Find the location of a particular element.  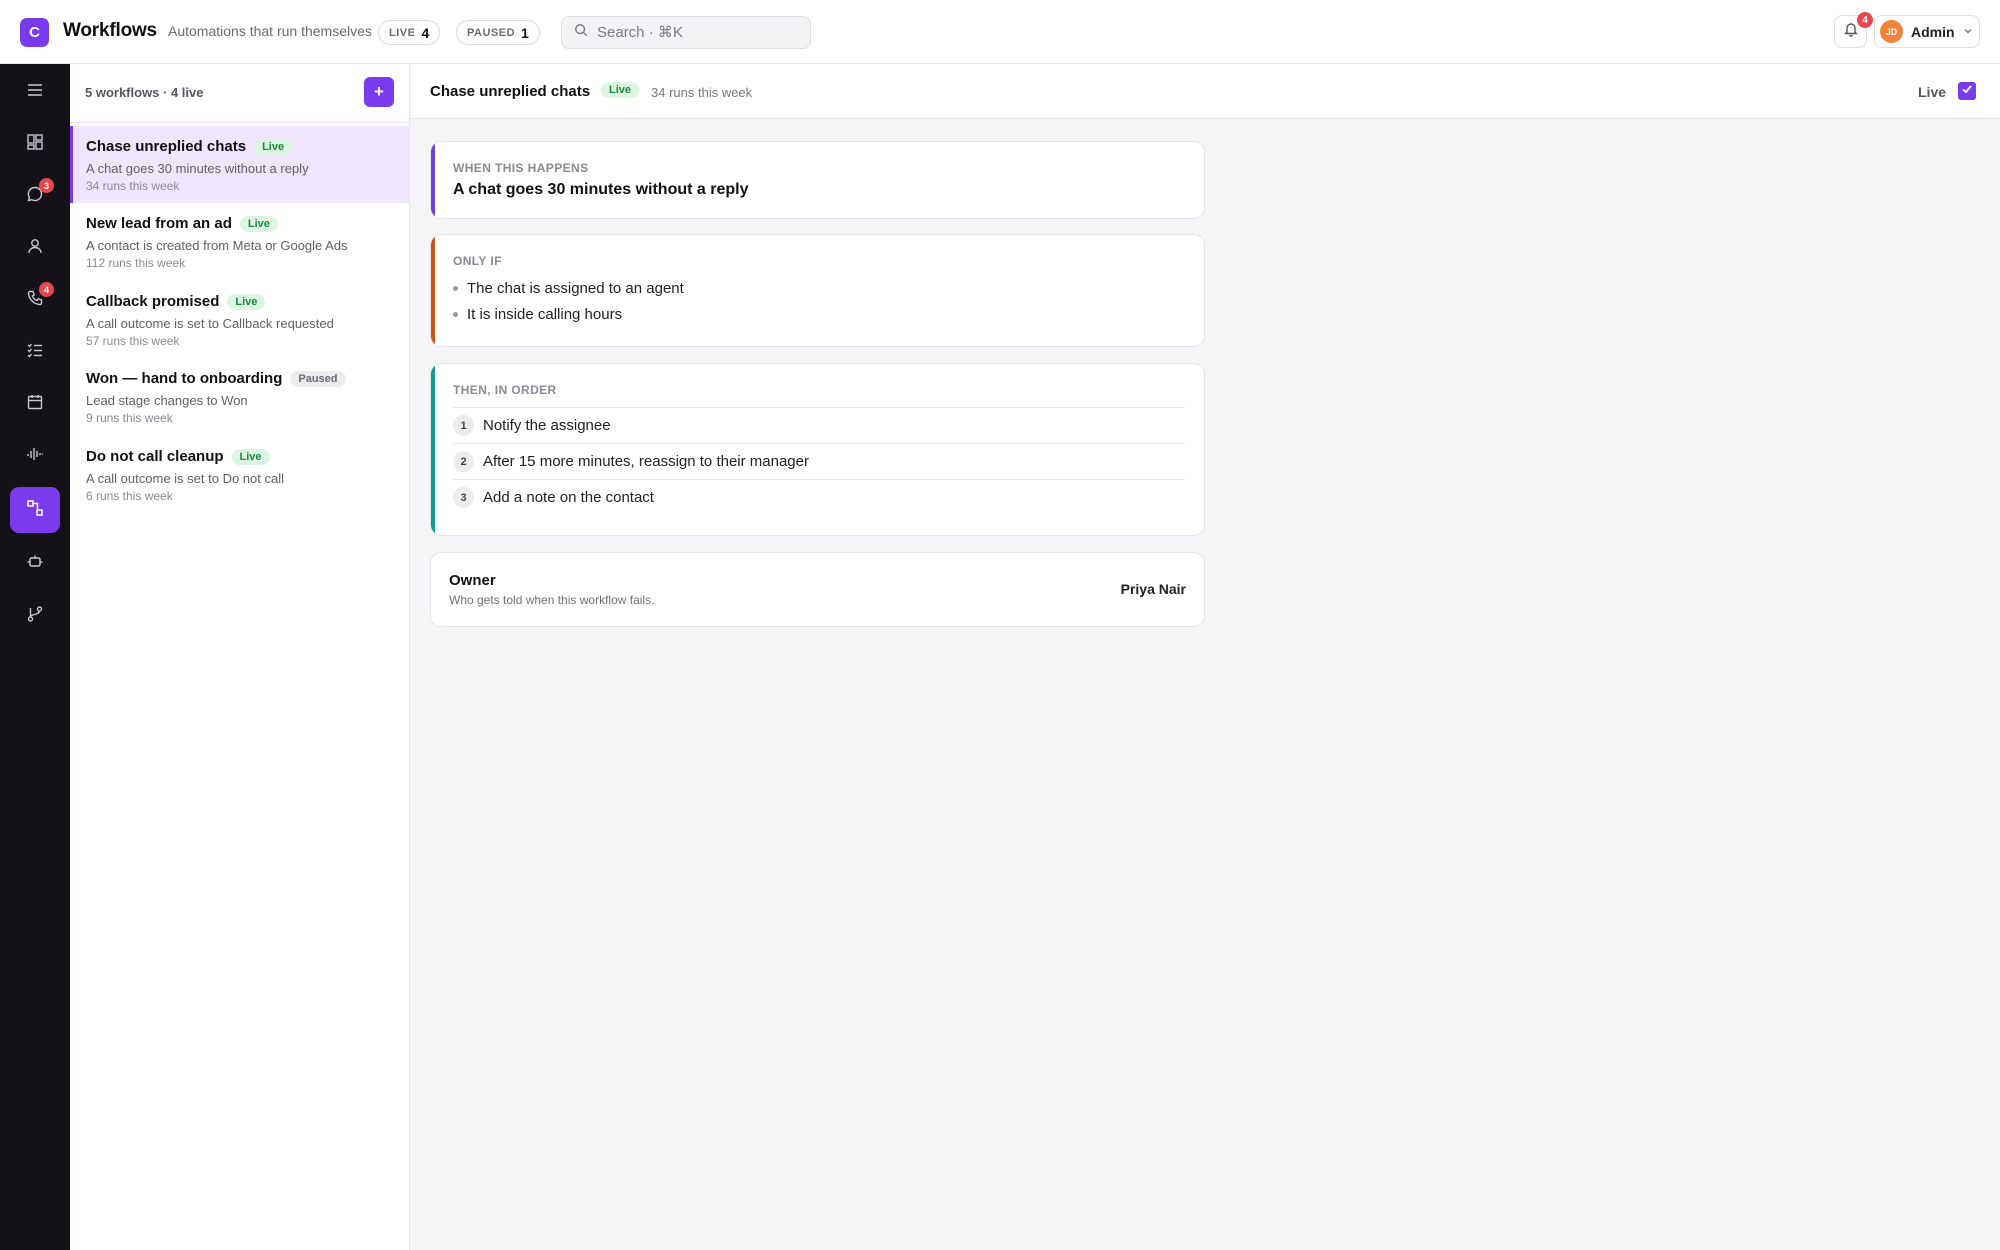

condition-text: The chat is assigned to an agent is located at coordinates (575, 288).